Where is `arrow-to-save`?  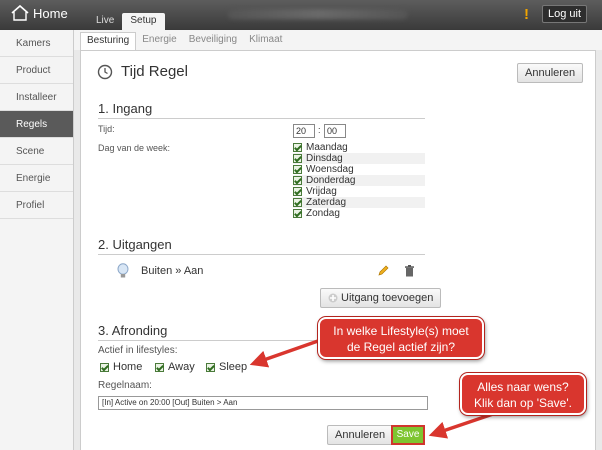 arrow-to-save is located at coordinates (462, 425).